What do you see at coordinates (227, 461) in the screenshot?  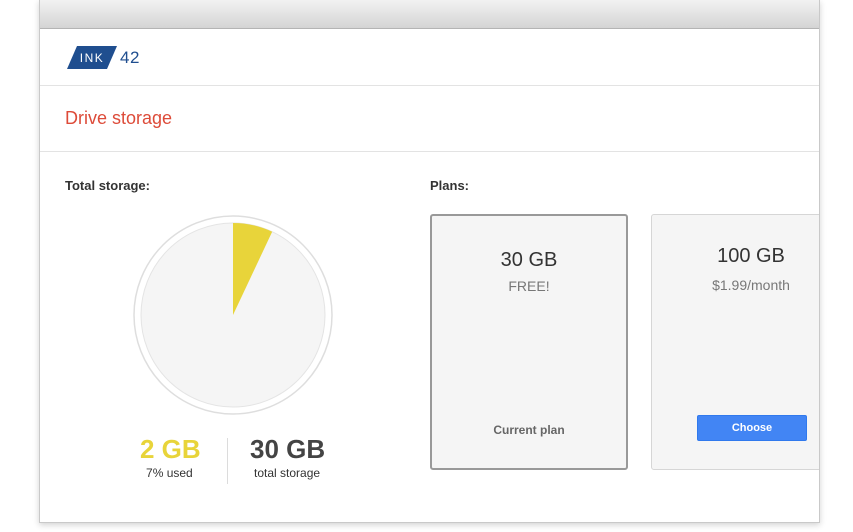 I see `stats-divider` at bounding box center [227, 461].